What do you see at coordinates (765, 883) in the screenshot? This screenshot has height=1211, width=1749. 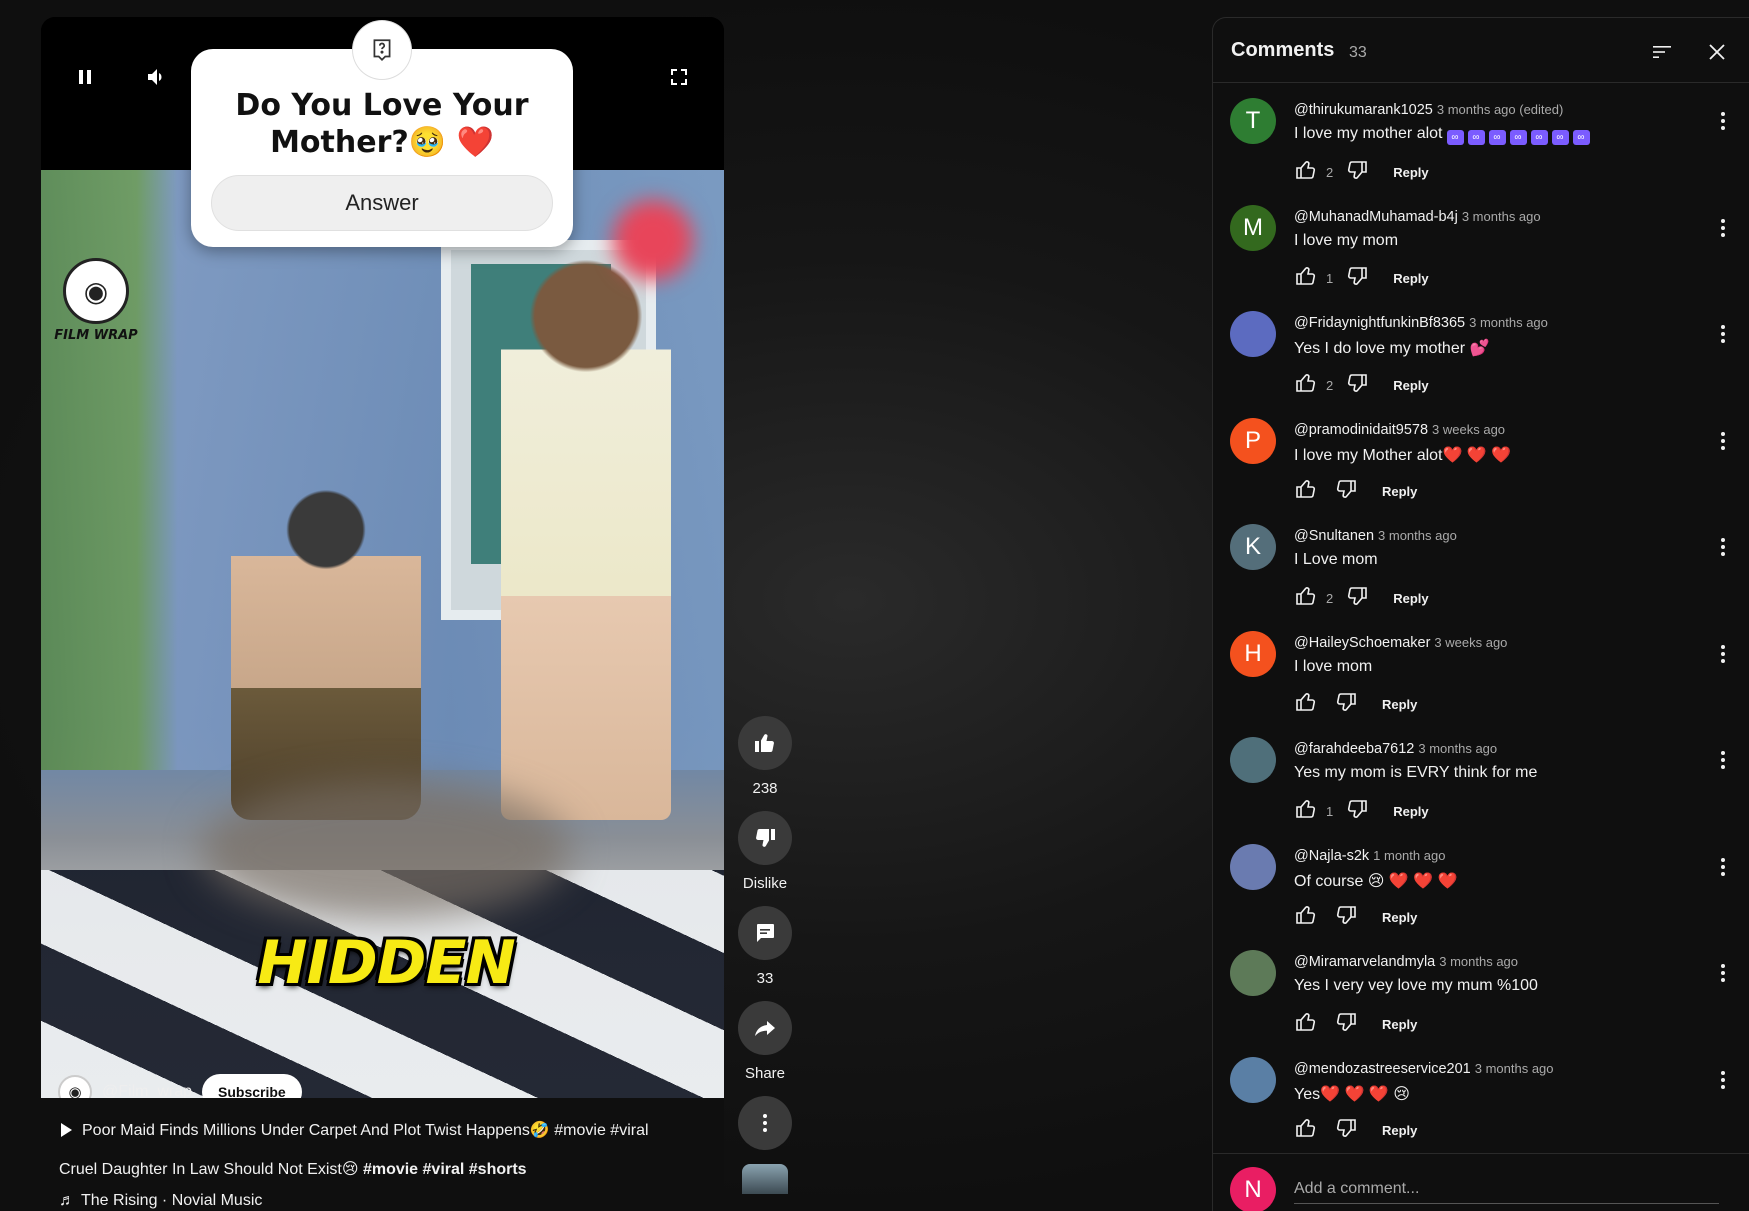 I see `dislike-label: Dislike` at bounding box center [765, 883].